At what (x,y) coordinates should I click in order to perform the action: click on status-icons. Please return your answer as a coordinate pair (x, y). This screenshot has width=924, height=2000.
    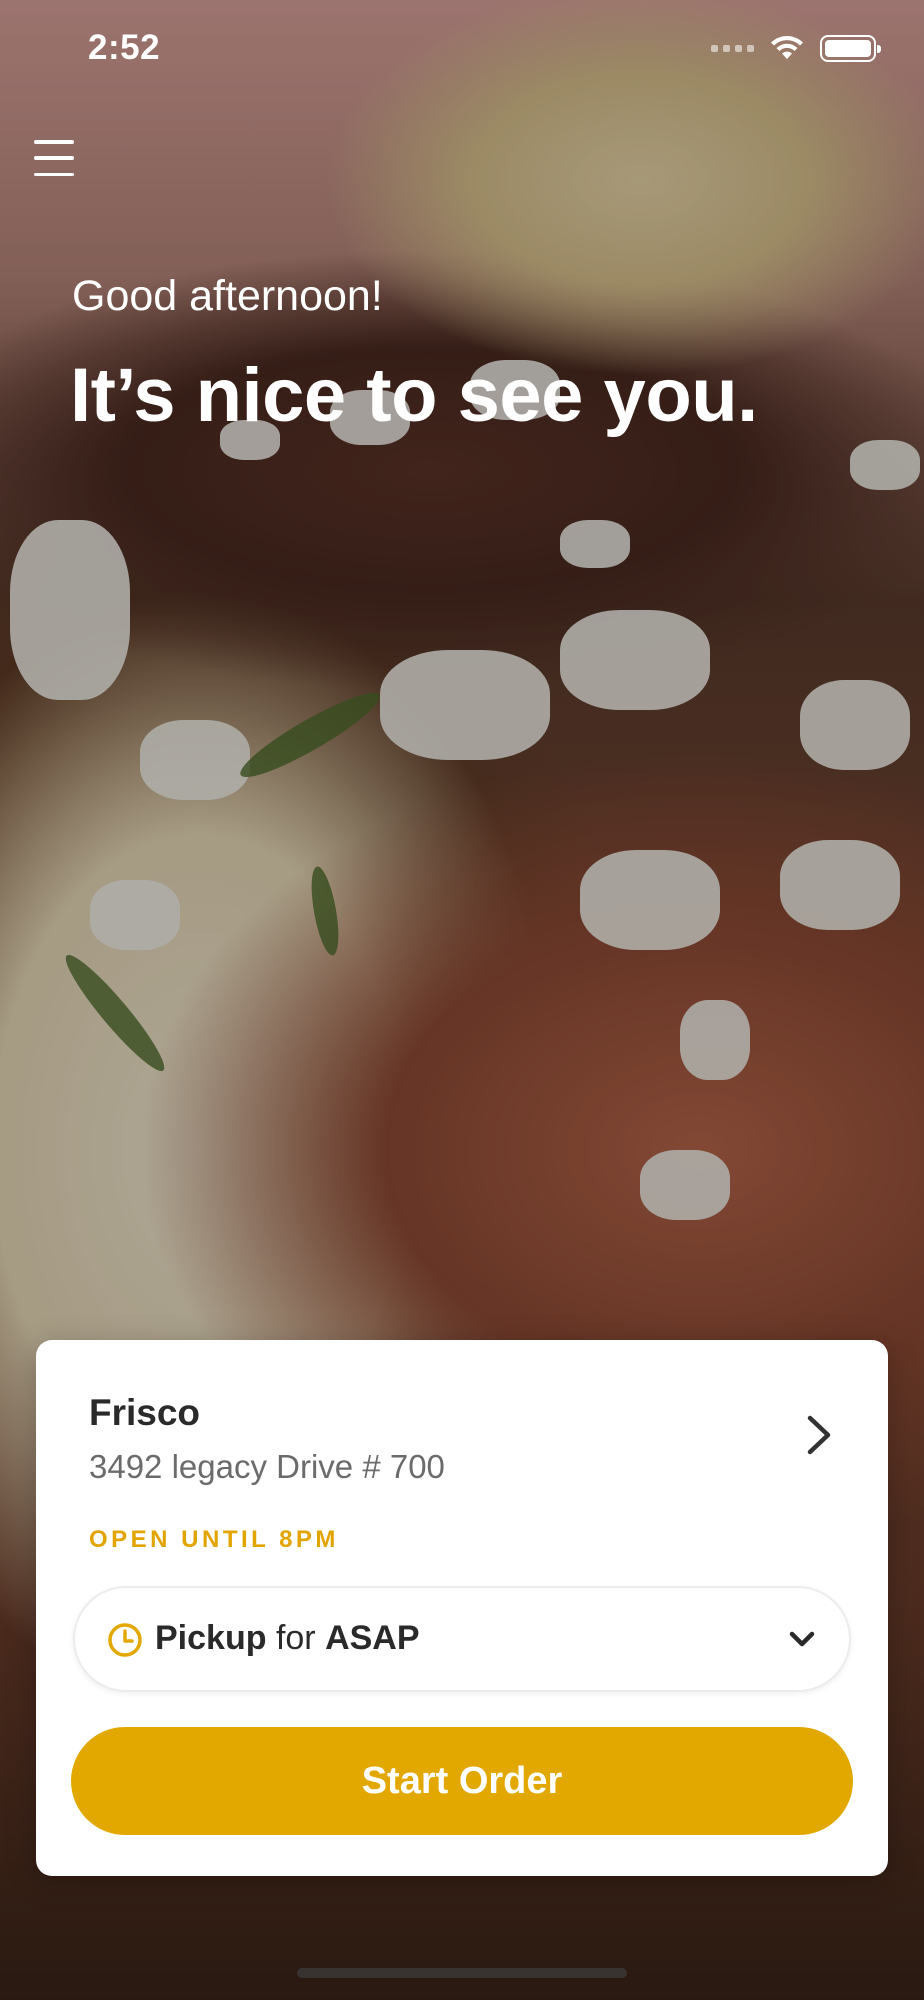
    Looking at the image, I should click on (796, 48).